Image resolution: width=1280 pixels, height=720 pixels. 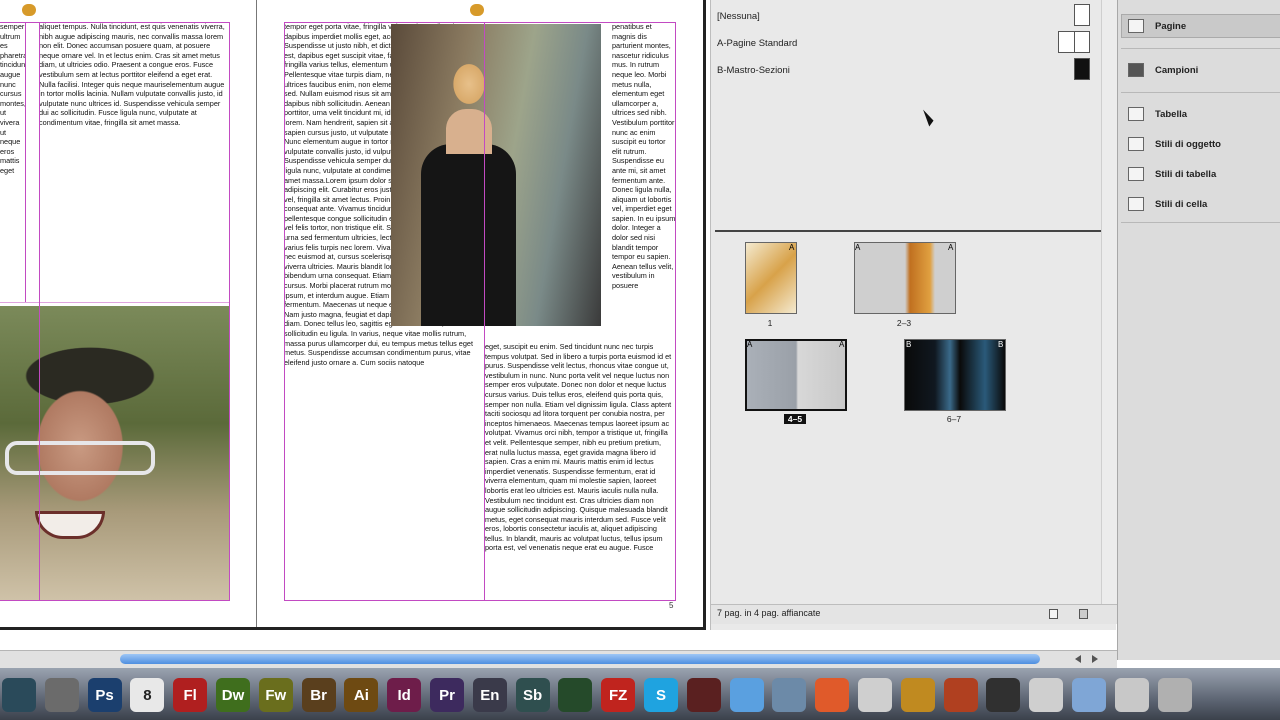 What do you see at coordinates (792, 247) in the screenshot?
I see `master-mark-page-1: A` at bounding box center [792, 247].